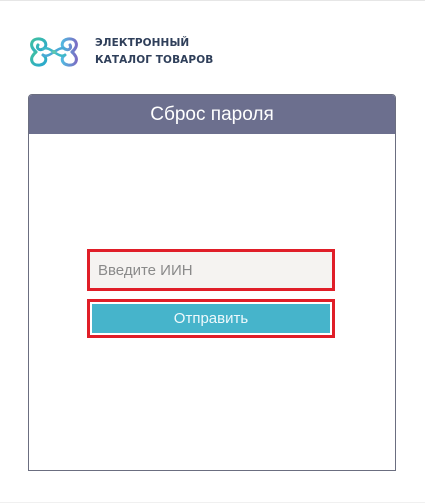 The height and width of the screenshot is (503, 425). I want to click on iin-field-highlight, so click(211, 270).